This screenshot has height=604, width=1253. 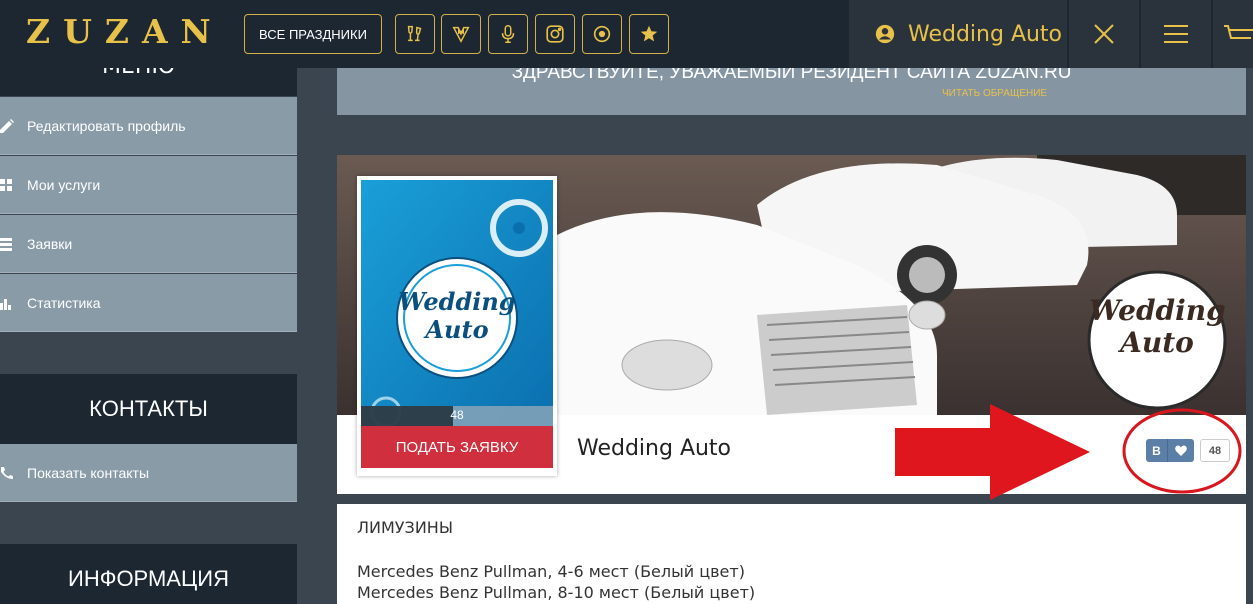 I want to click on red-circle-annotation, so click(x=1182, y=451).